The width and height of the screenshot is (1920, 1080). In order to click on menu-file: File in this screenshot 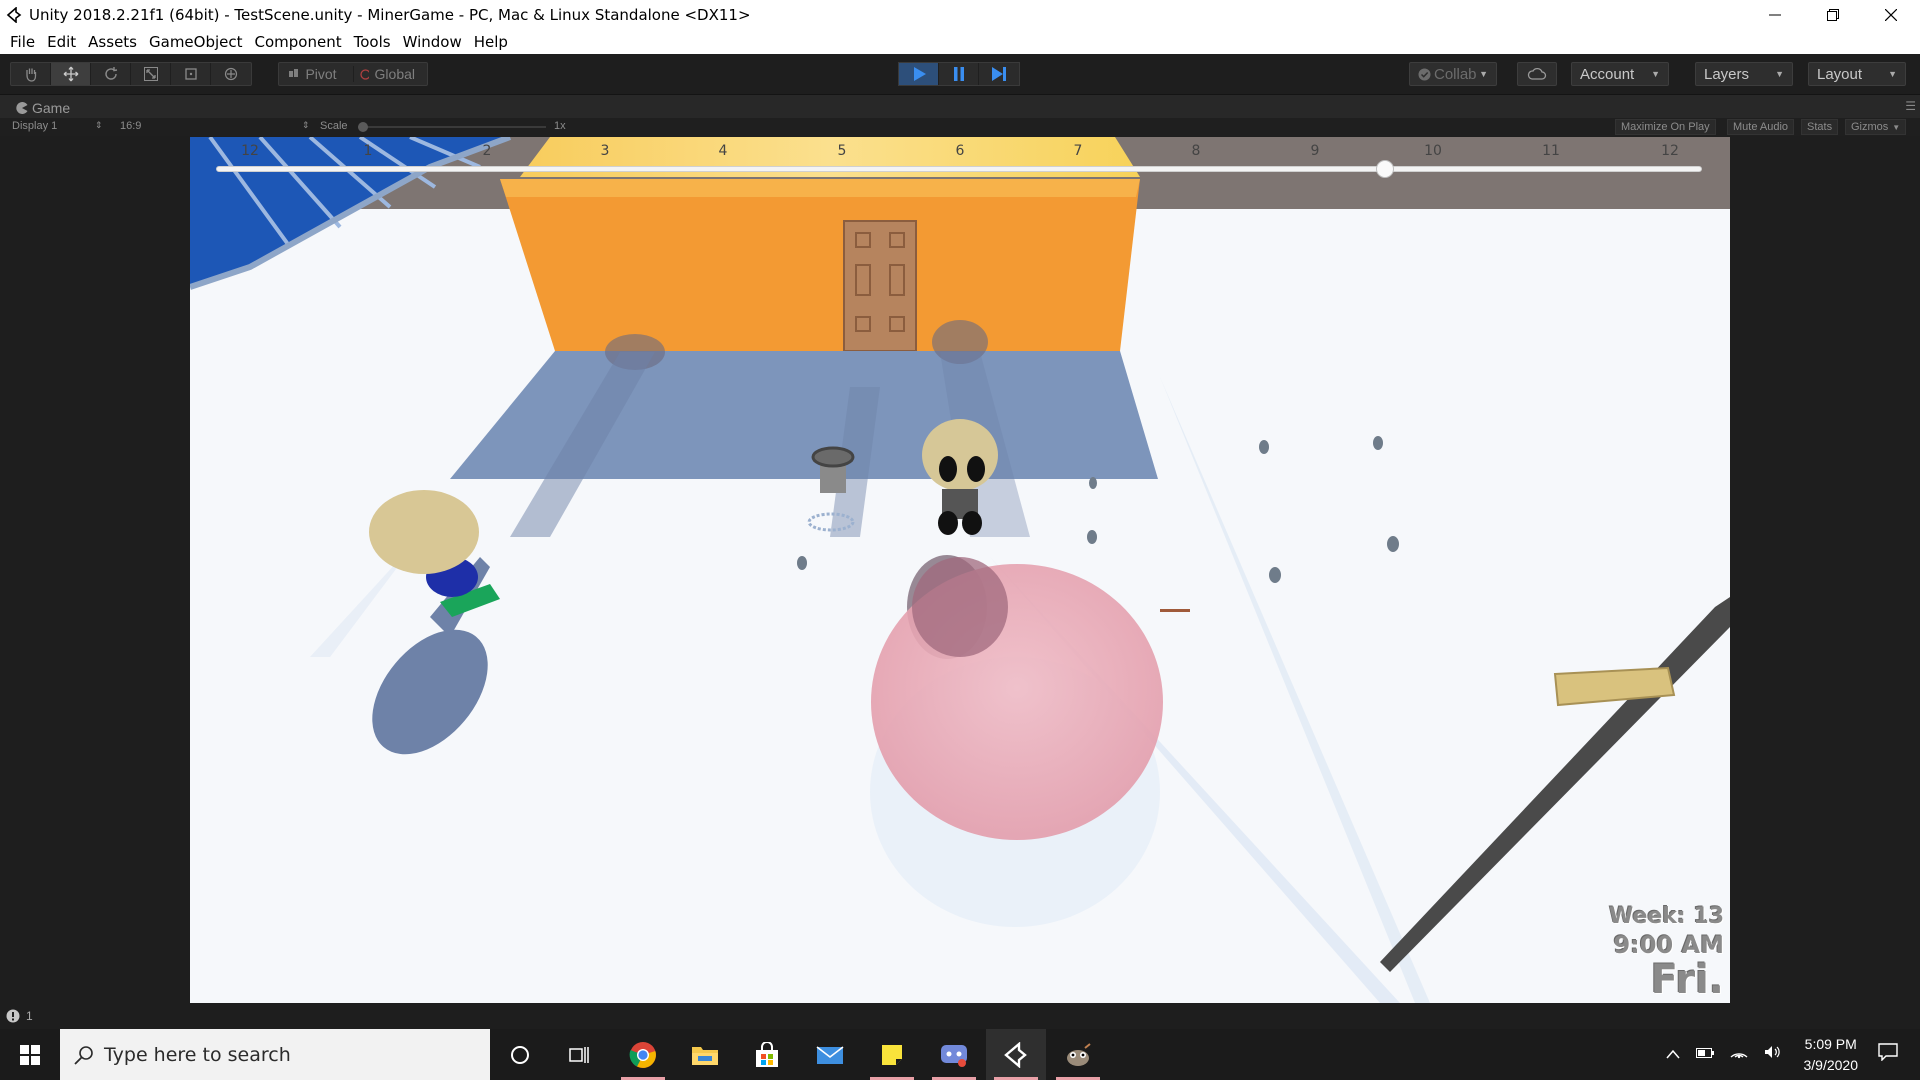, I will do `click(22, 42)`.